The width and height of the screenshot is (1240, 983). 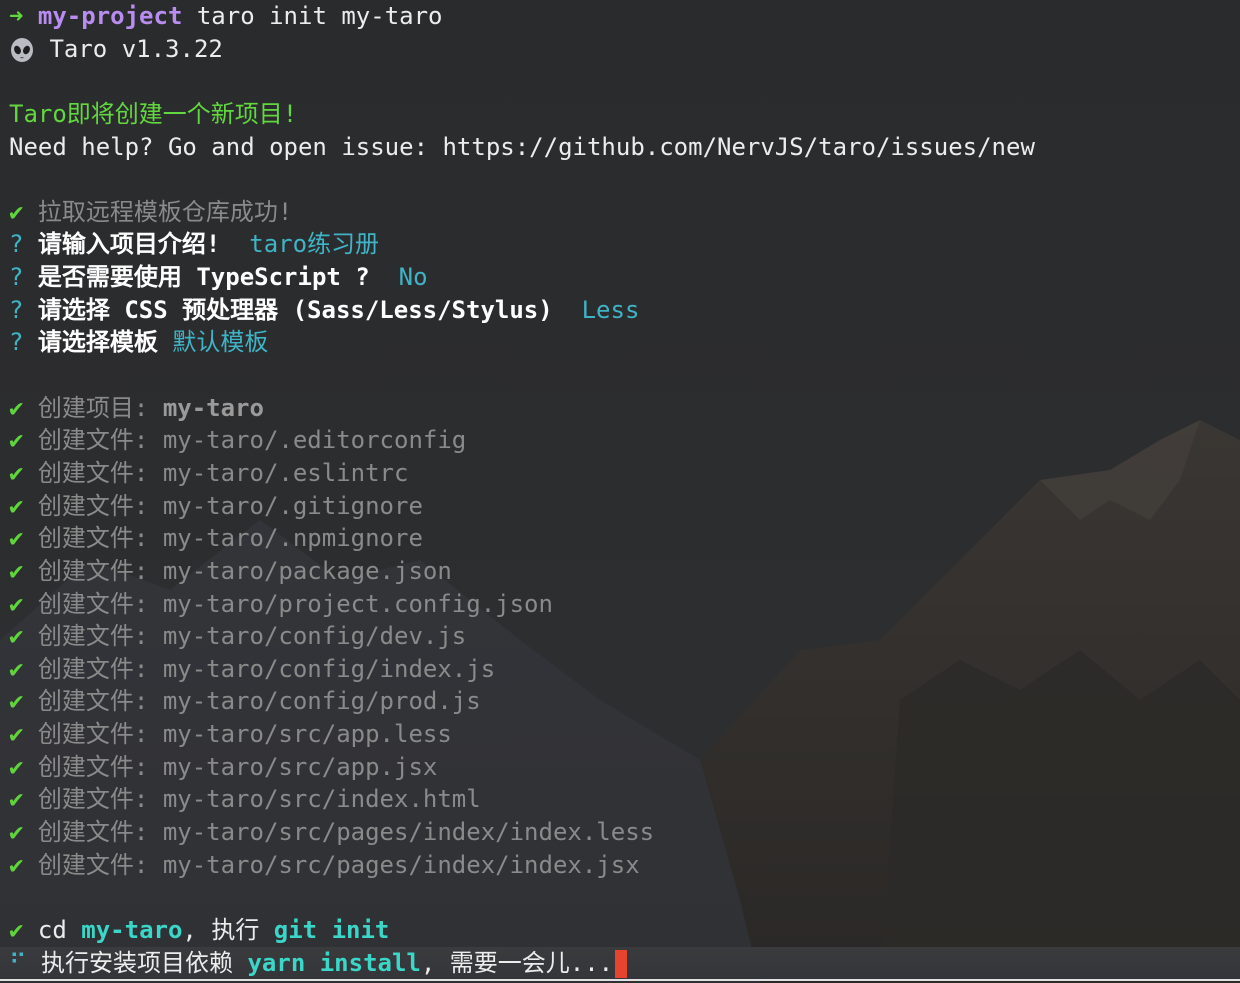 What do you see at coordinates (300, 766) in the screenshot?
I see `file-path: my-taro/src/app.jsx` at bounding box center [300, 766].